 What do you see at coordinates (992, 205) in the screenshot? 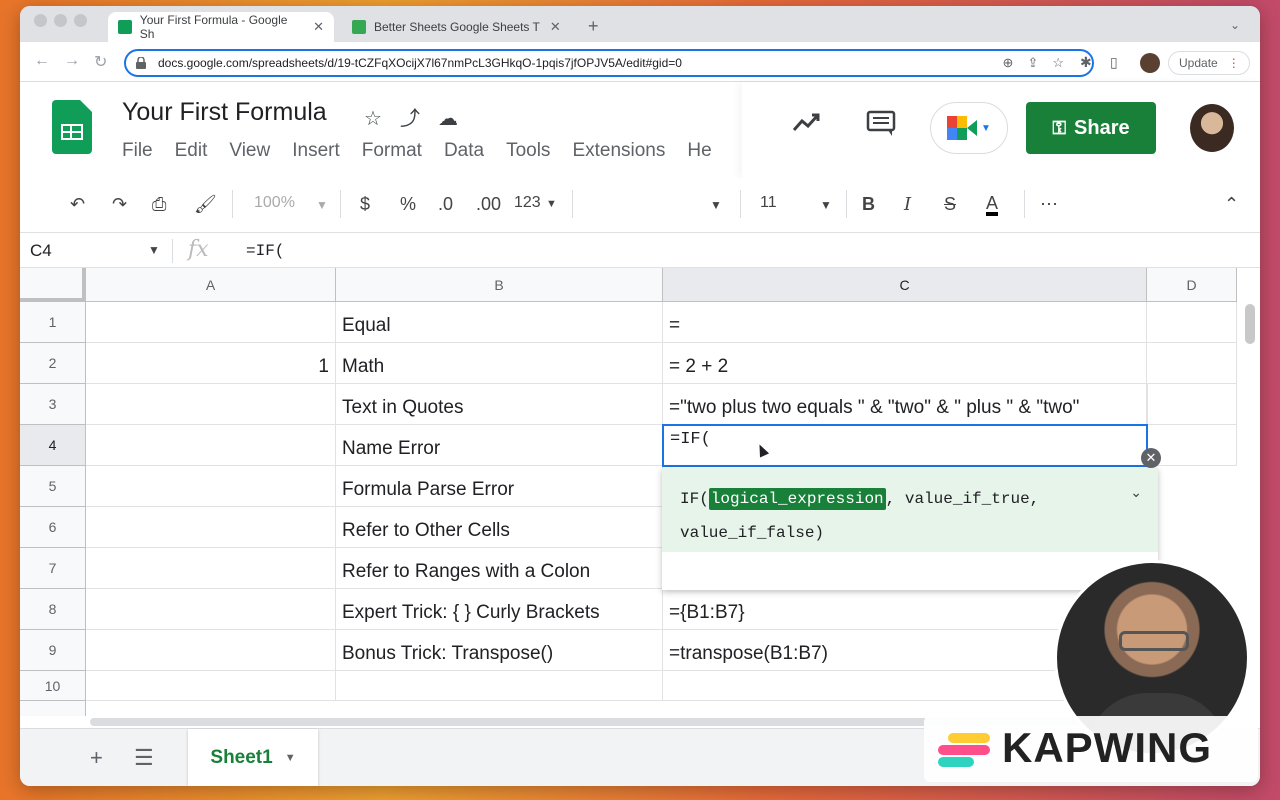
I see `text-color-button: A` at bounding box center [992, 205].